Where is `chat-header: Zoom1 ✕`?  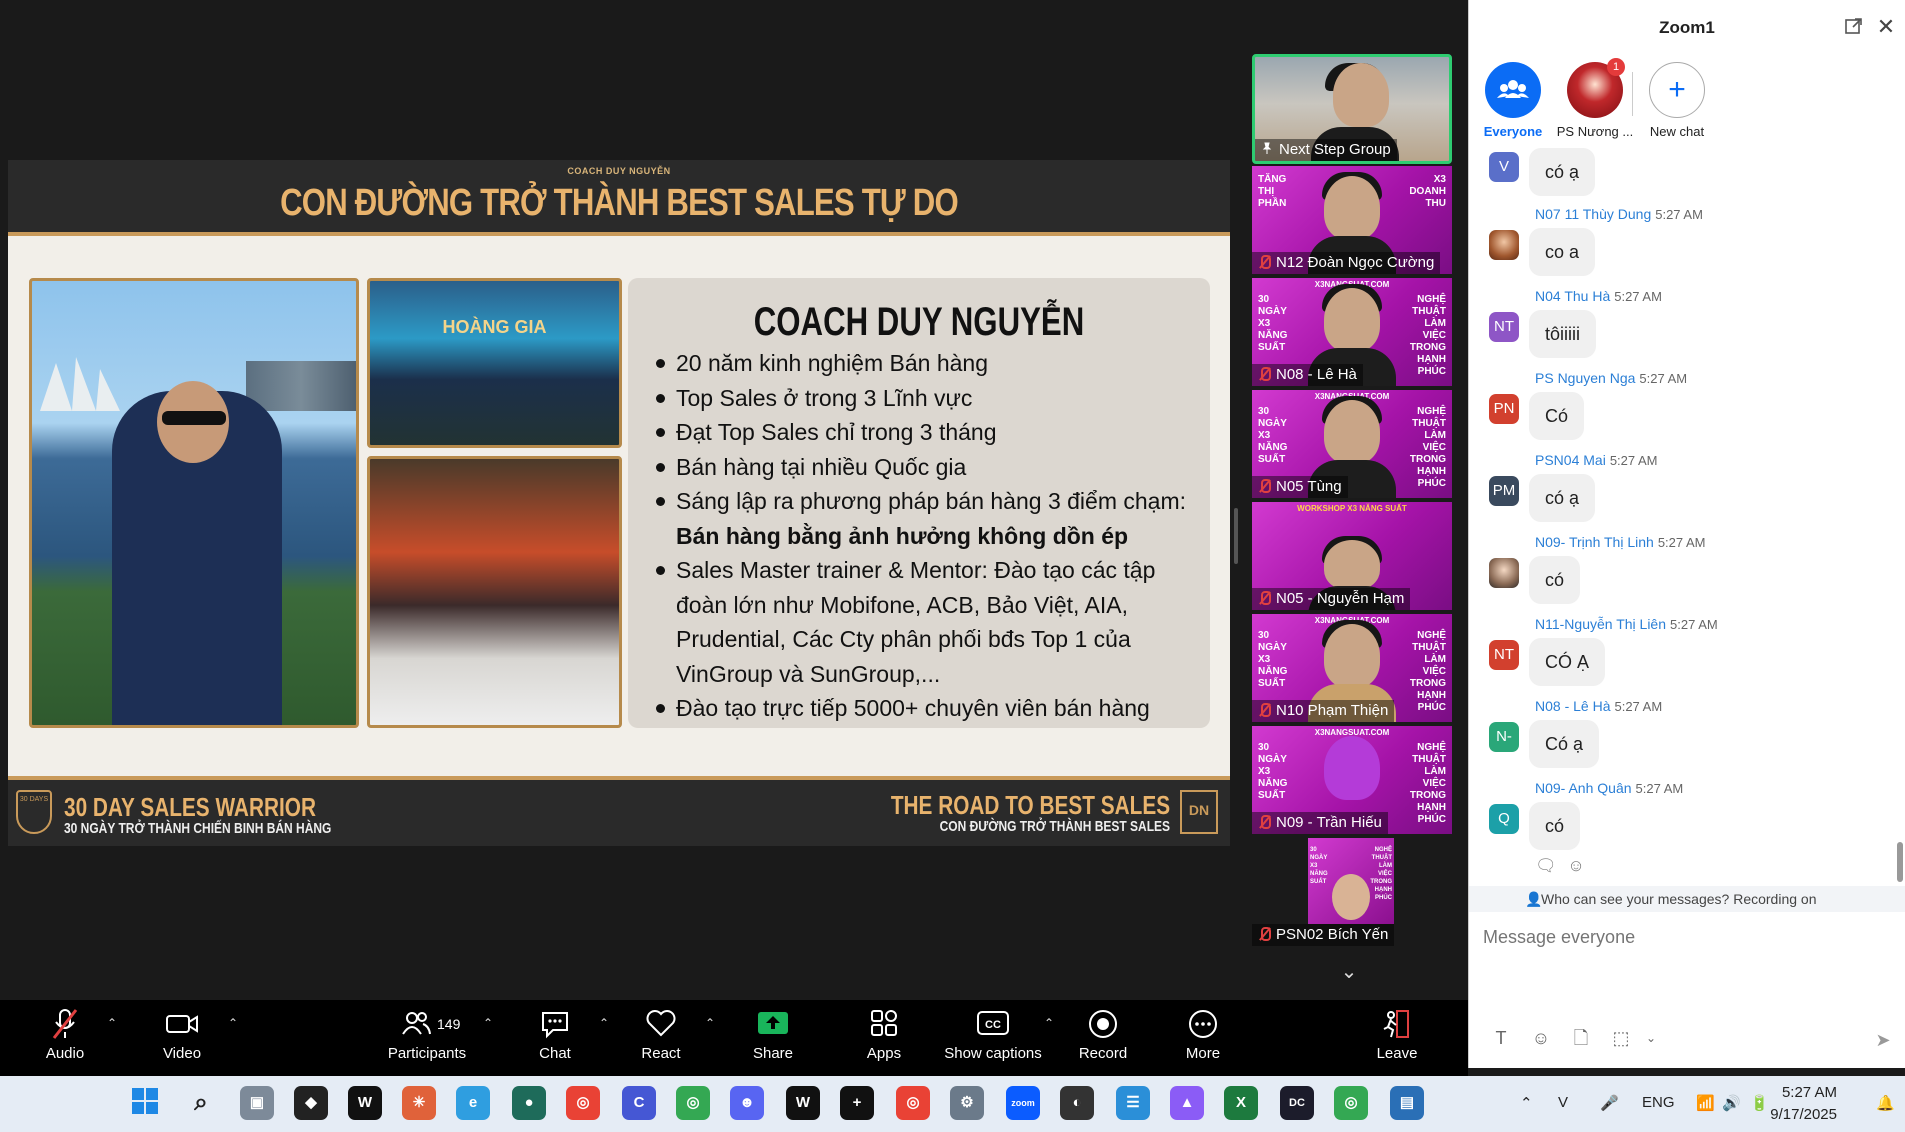
chat-header: Zoom1 ✕ is located at coordinates (1687, 28).